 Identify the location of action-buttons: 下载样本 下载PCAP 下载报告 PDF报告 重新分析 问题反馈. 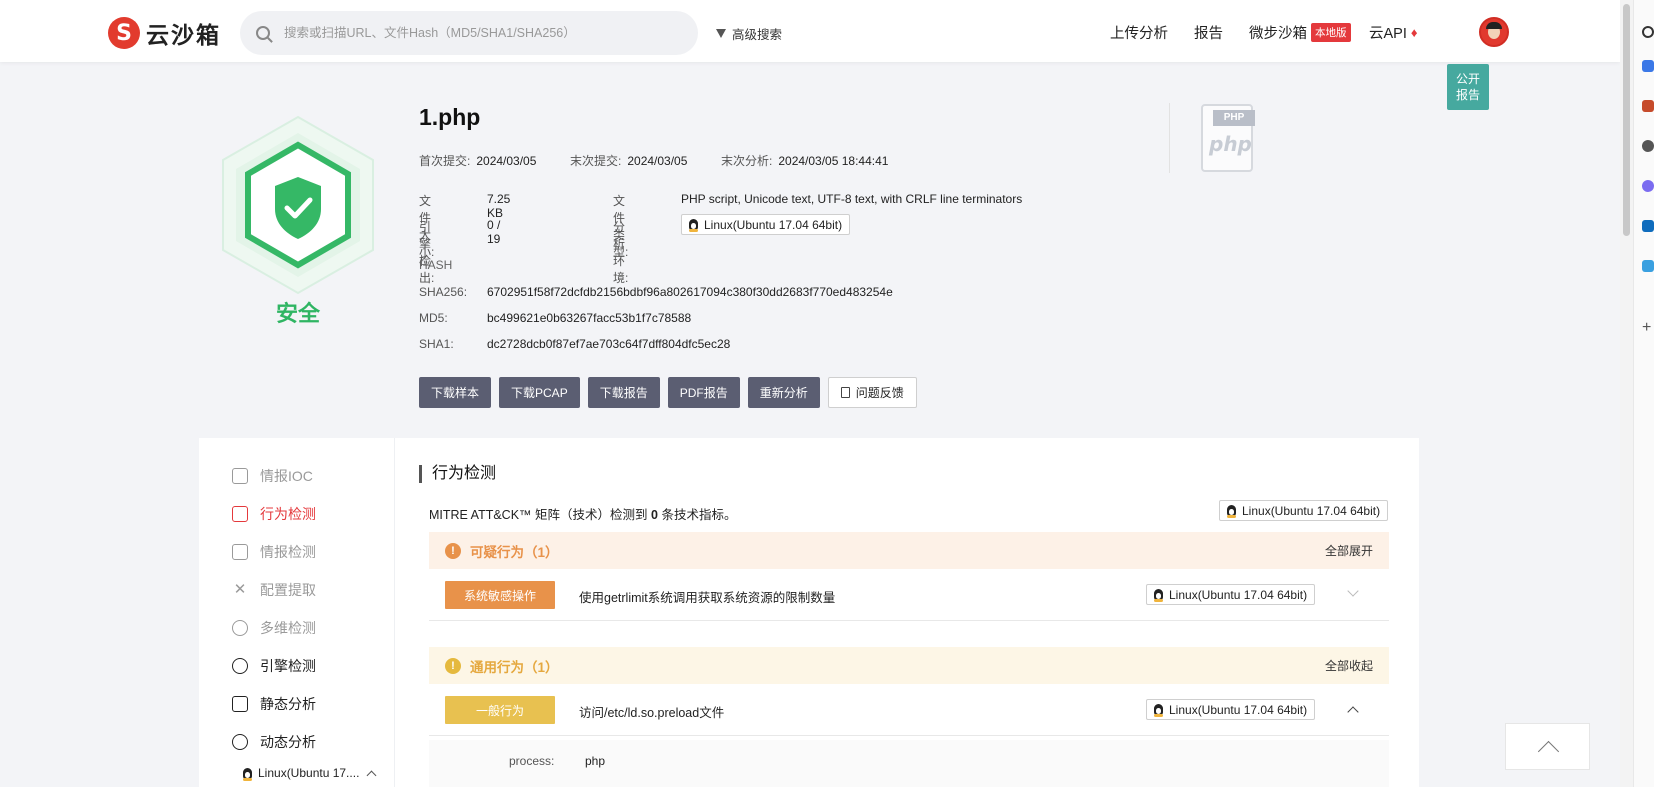
(672, 392).